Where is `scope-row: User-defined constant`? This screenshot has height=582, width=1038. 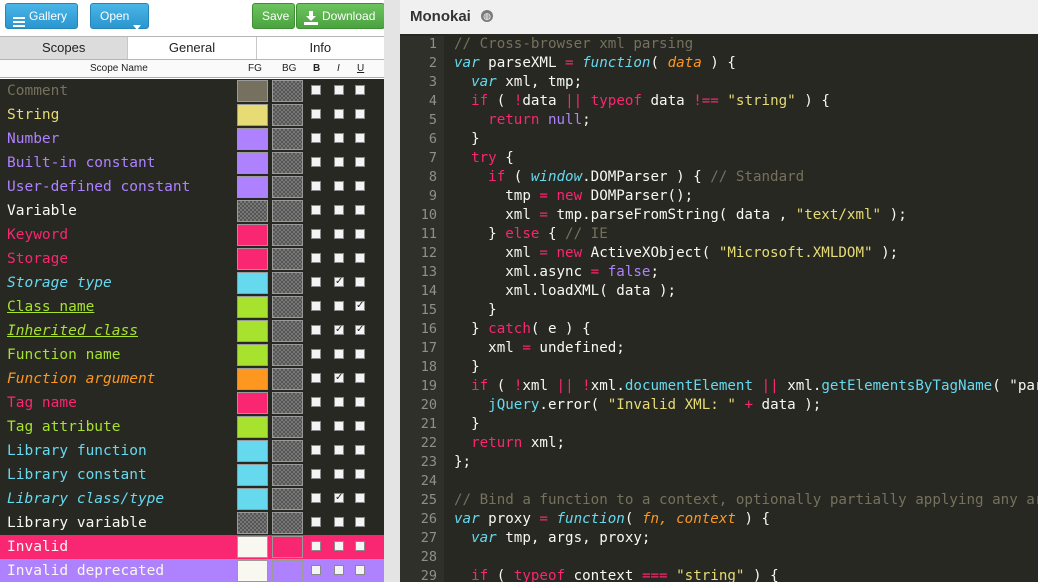 scope-row: User-defined constant is located at coordinates (192, 187).